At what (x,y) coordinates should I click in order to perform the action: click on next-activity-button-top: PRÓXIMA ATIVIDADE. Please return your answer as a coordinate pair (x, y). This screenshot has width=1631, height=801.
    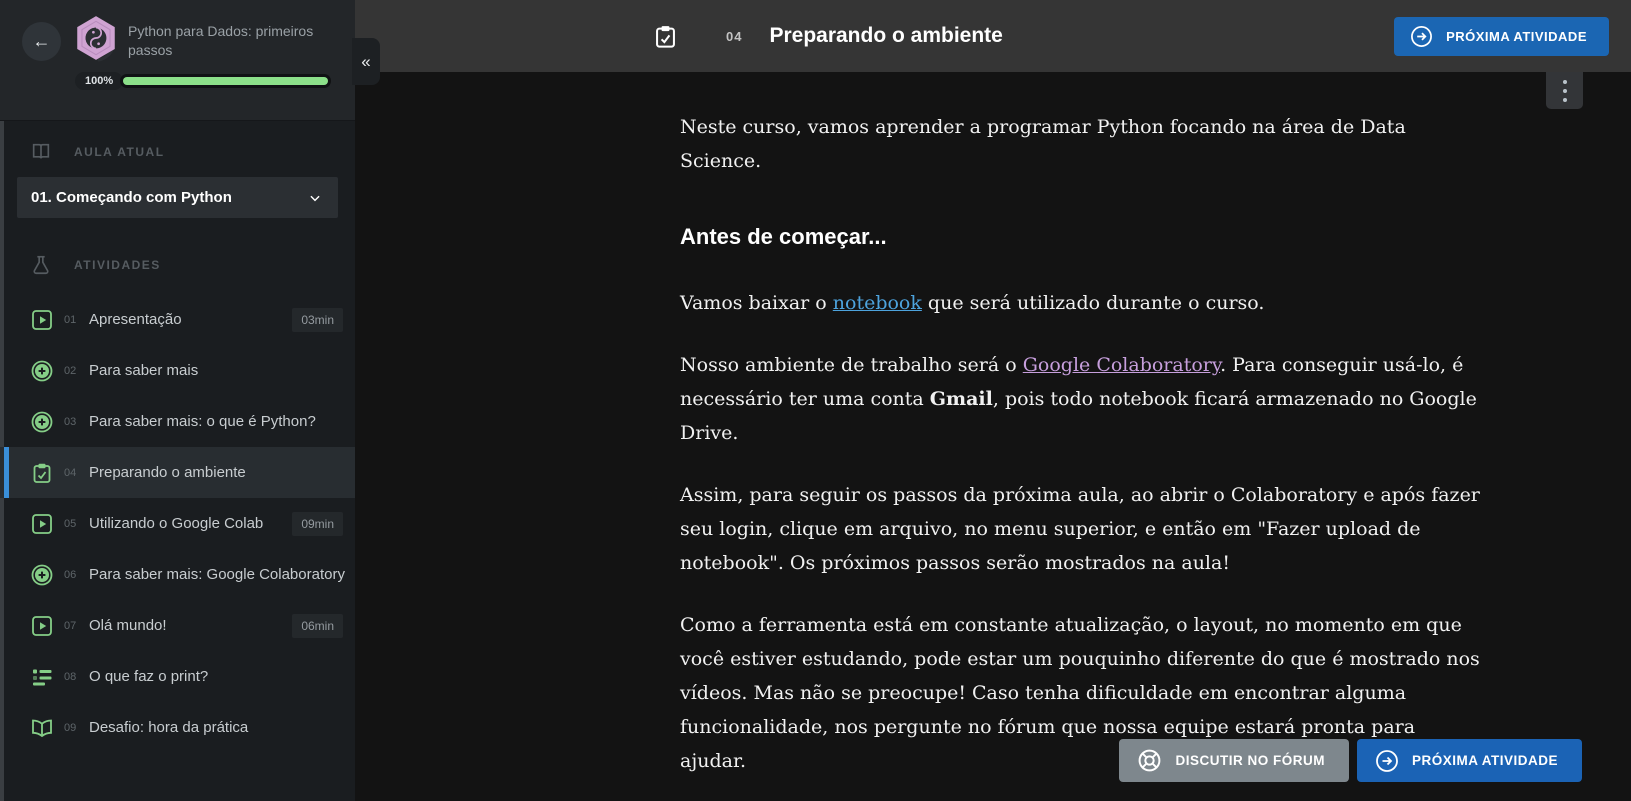
    Looking at the image, I should click on (1501, 36).